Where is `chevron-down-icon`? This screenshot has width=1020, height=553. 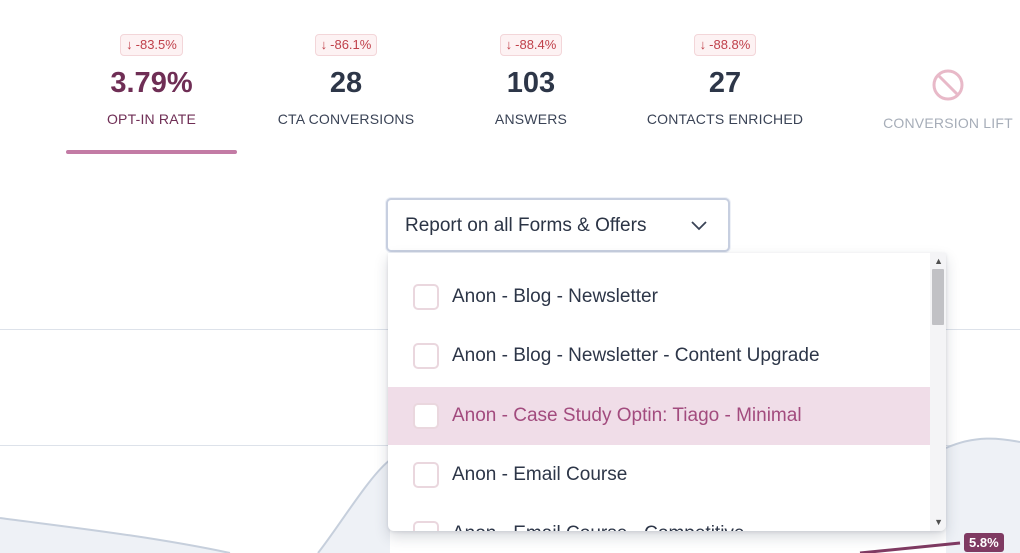 chevron-down-icon is located at coordinates (699, 226).